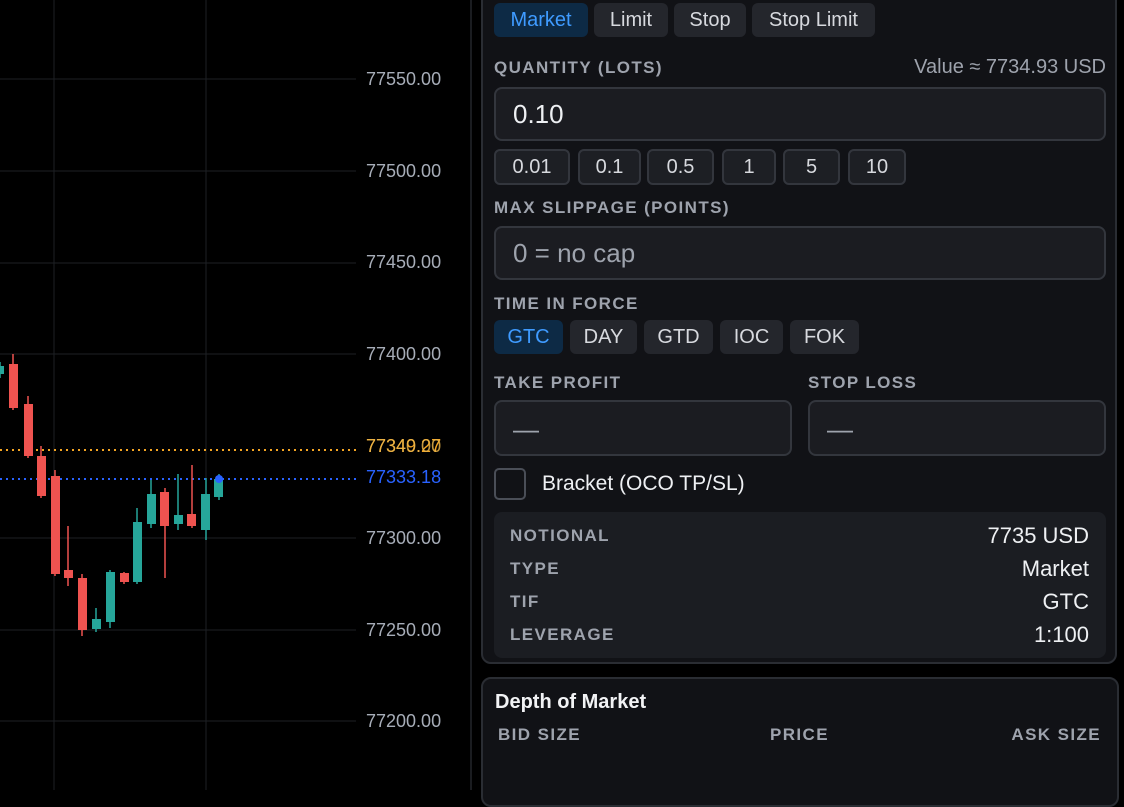 This screenshot has height=807, width=1124. What do you see at coordinates (571, 702) in the screenshot?
I see `depth-of-market-title: Depth of Market` at bounding box center [571, 702].